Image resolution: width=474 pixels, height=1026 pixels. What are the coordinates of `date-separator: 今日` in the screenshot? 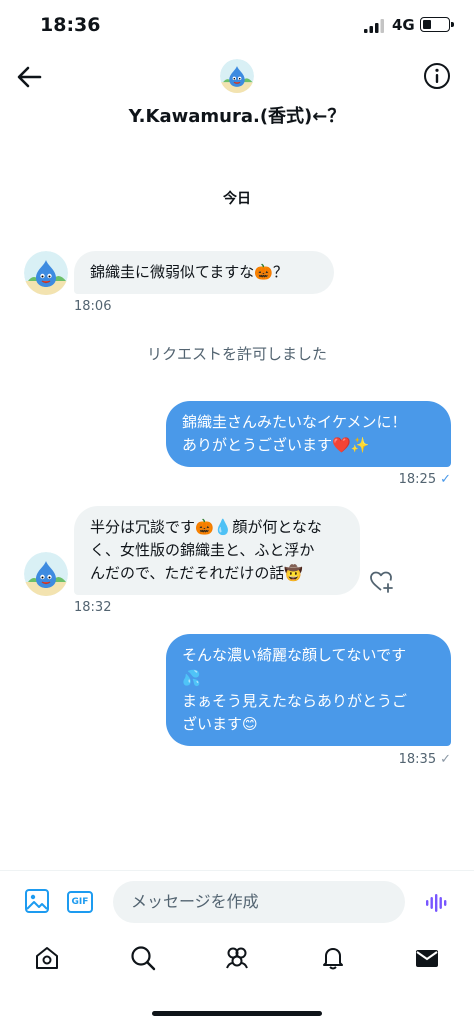 It's located at (237, 199).